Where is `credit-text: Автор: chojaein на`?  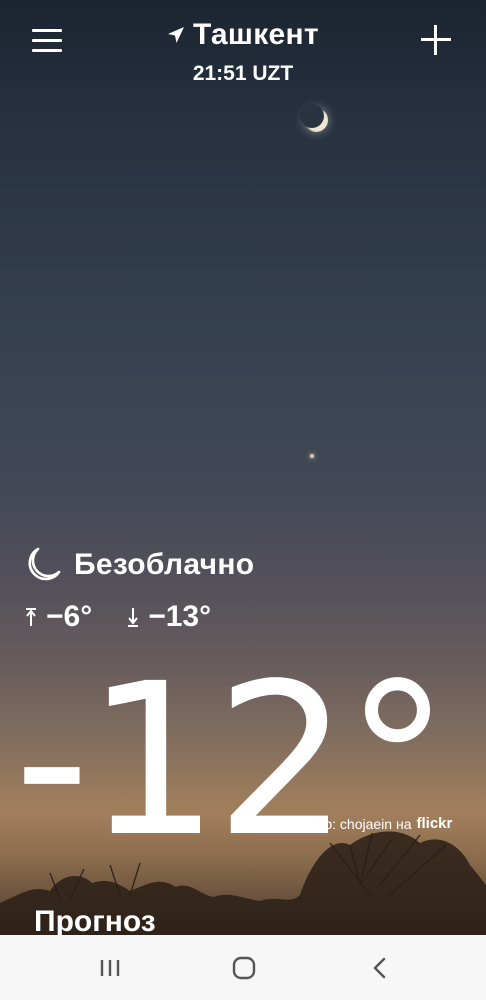 credit-text: Автор: chojaein на is located at coordinates (352, 823).